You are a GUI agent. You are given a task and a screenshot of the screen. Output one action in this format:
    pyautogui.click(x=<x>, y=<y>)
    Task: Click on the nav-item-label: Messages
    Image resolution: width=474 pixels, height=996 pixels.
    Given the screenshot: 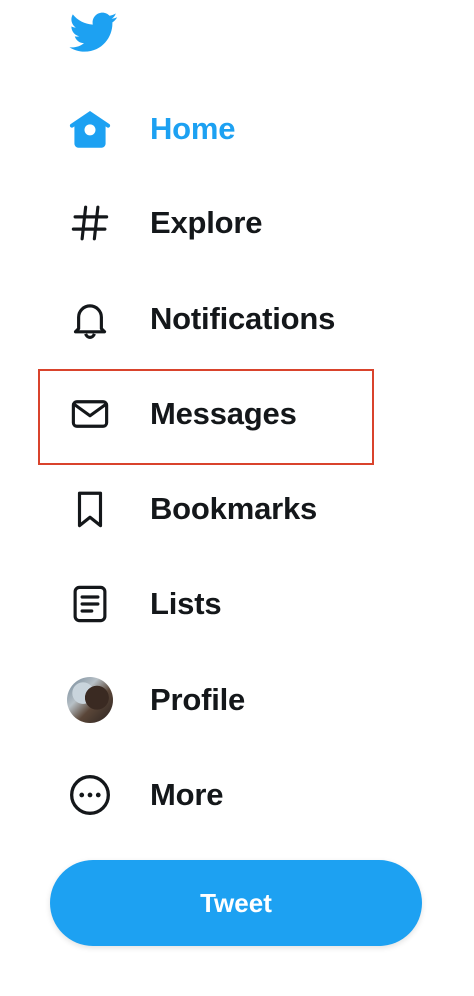 What is the action you would take?
    pyautogui.click(x=223, y=413)
    